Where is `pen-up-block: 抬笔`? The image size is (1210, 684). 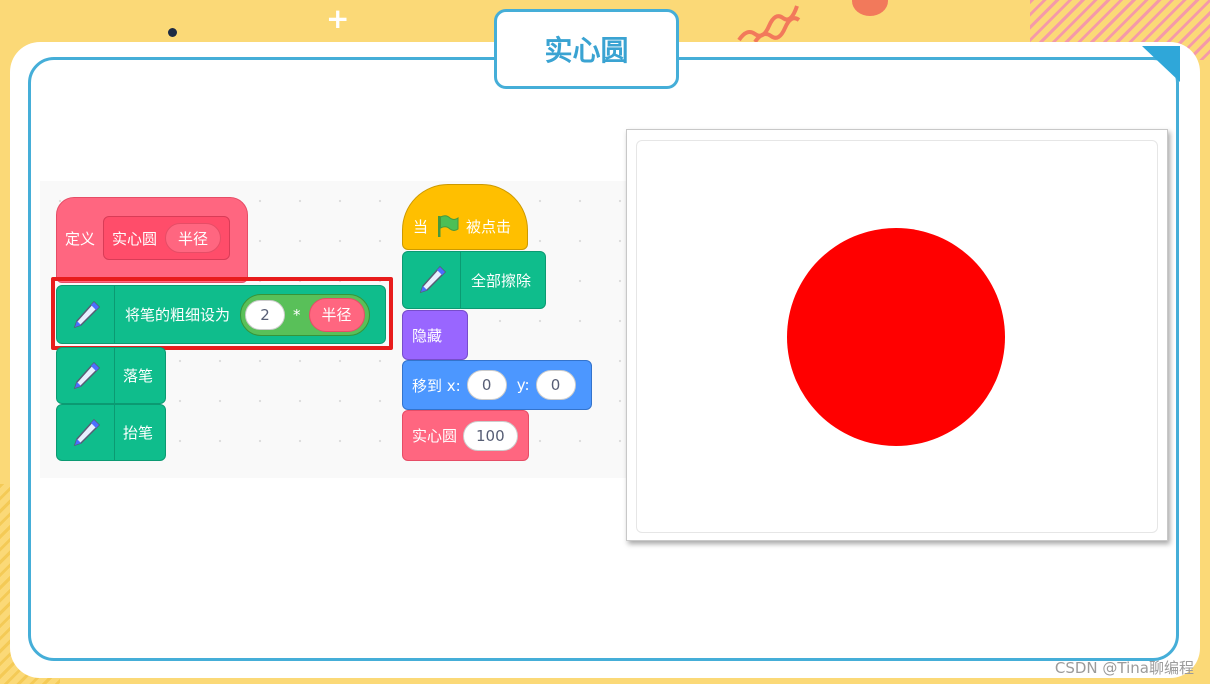 pen-up-block: 抬笔 is located at coordinates (111, 432).